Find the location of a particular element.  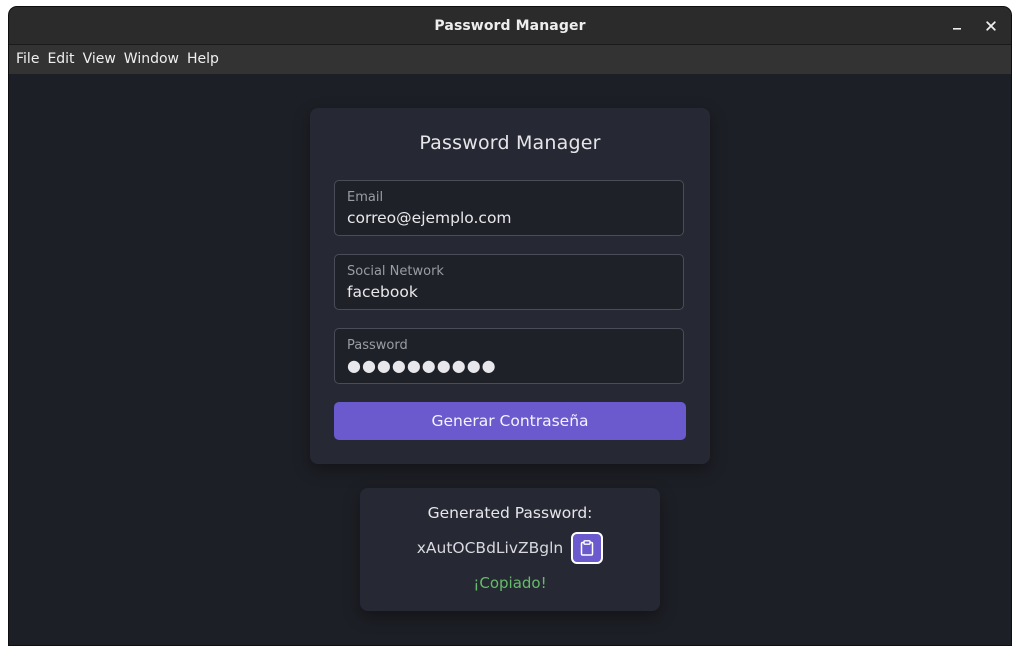

password-field: Password ●●●●●●●●●● is located at coordinates (509, 356).